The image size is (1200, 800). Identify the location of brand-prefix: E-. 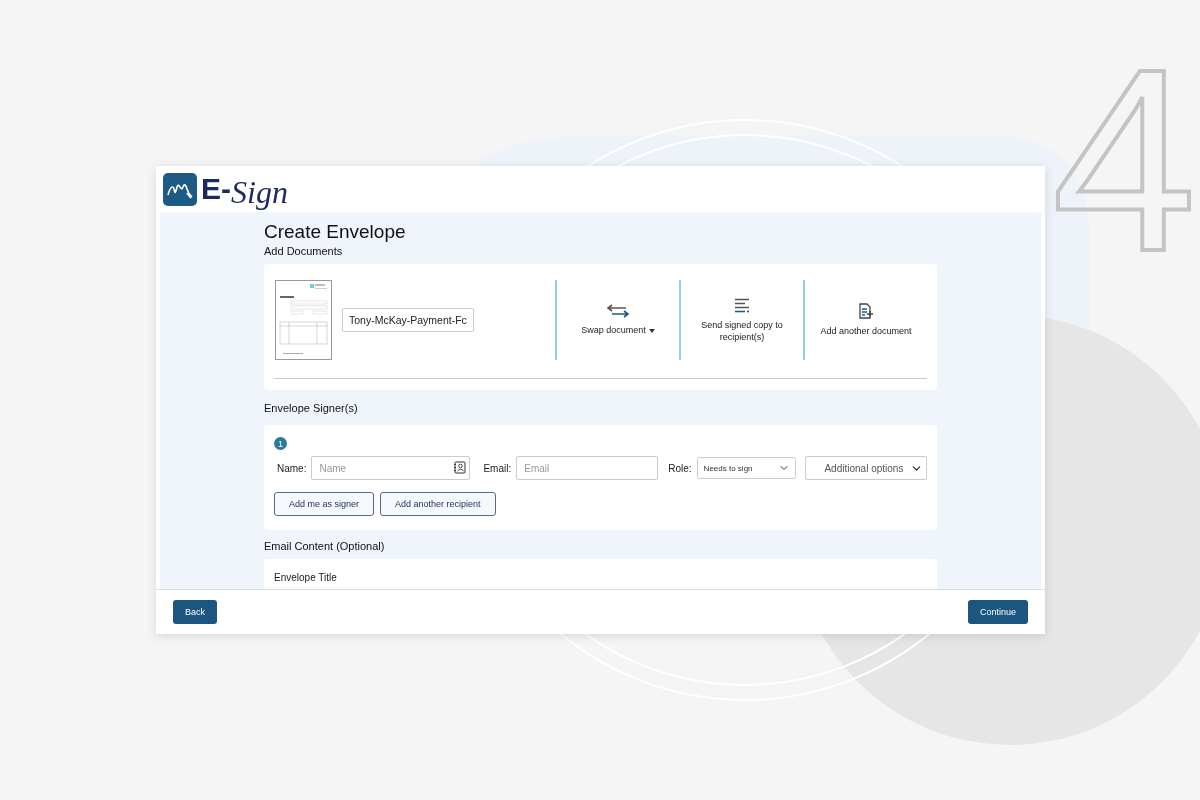
(216, 189).